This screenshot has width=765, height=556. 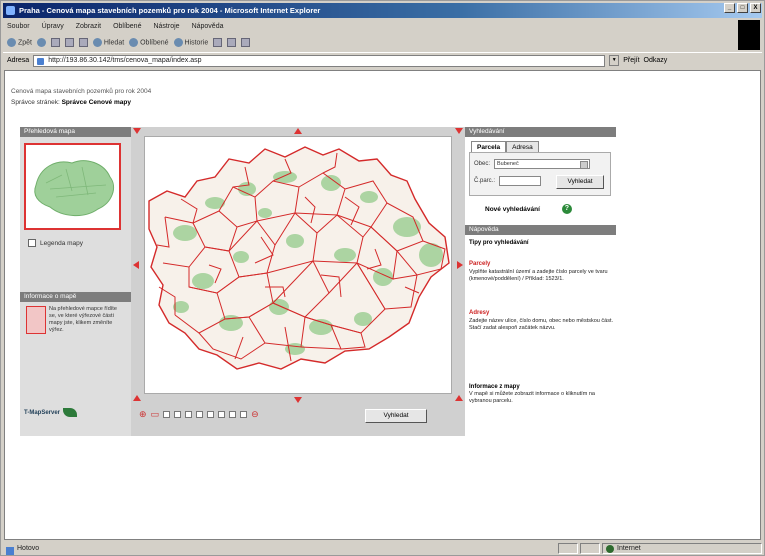 I want to click on close-button: X, so click(x=755, y=8).